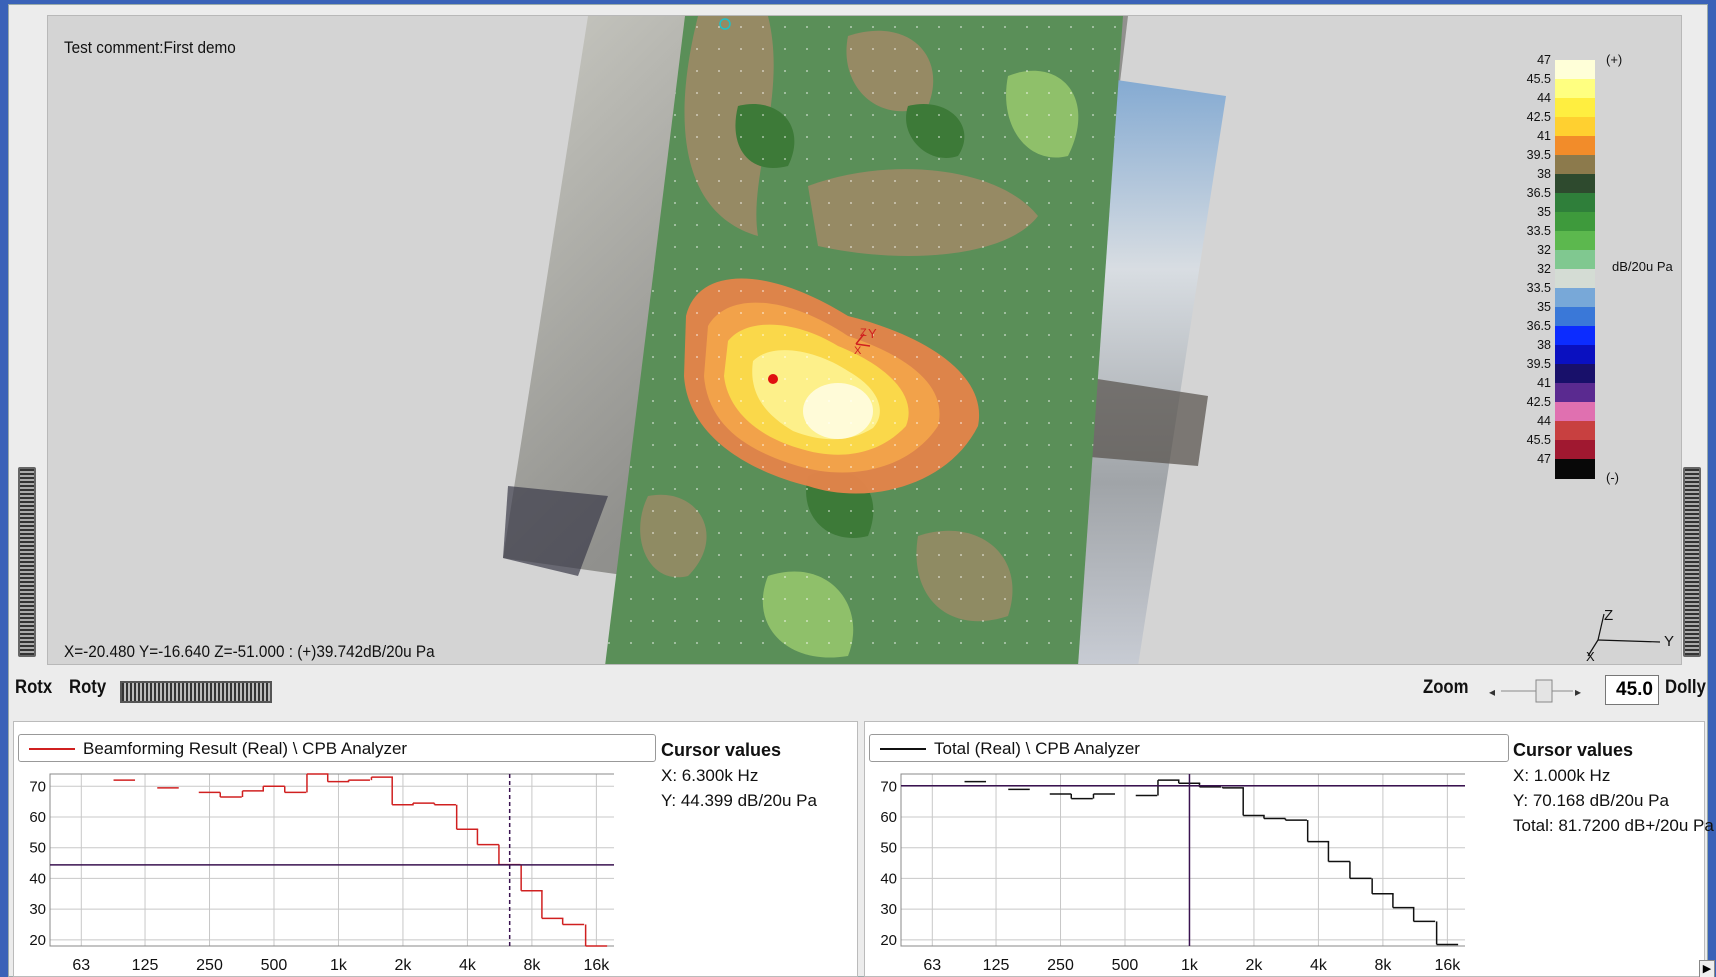 The height and width of the screenshot is (977, 1716). Describe the element at coordinates (1037, 748) in the screenshot. I see `legend-text: Total (Real) \ CPB Analyzer` at that location.